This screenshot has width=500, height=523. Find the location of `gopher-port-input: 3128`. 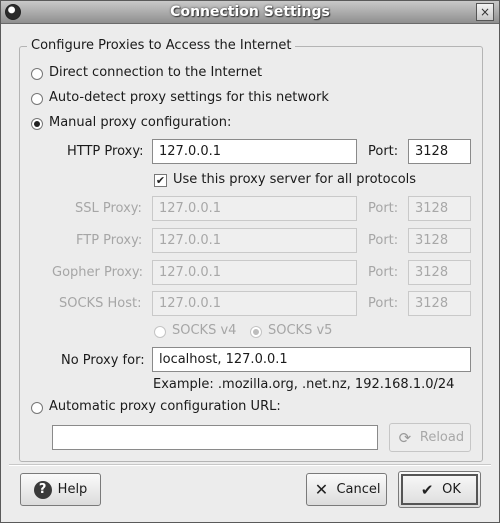

gopher-port-input: 3128 is located at coordinates (439, 272).